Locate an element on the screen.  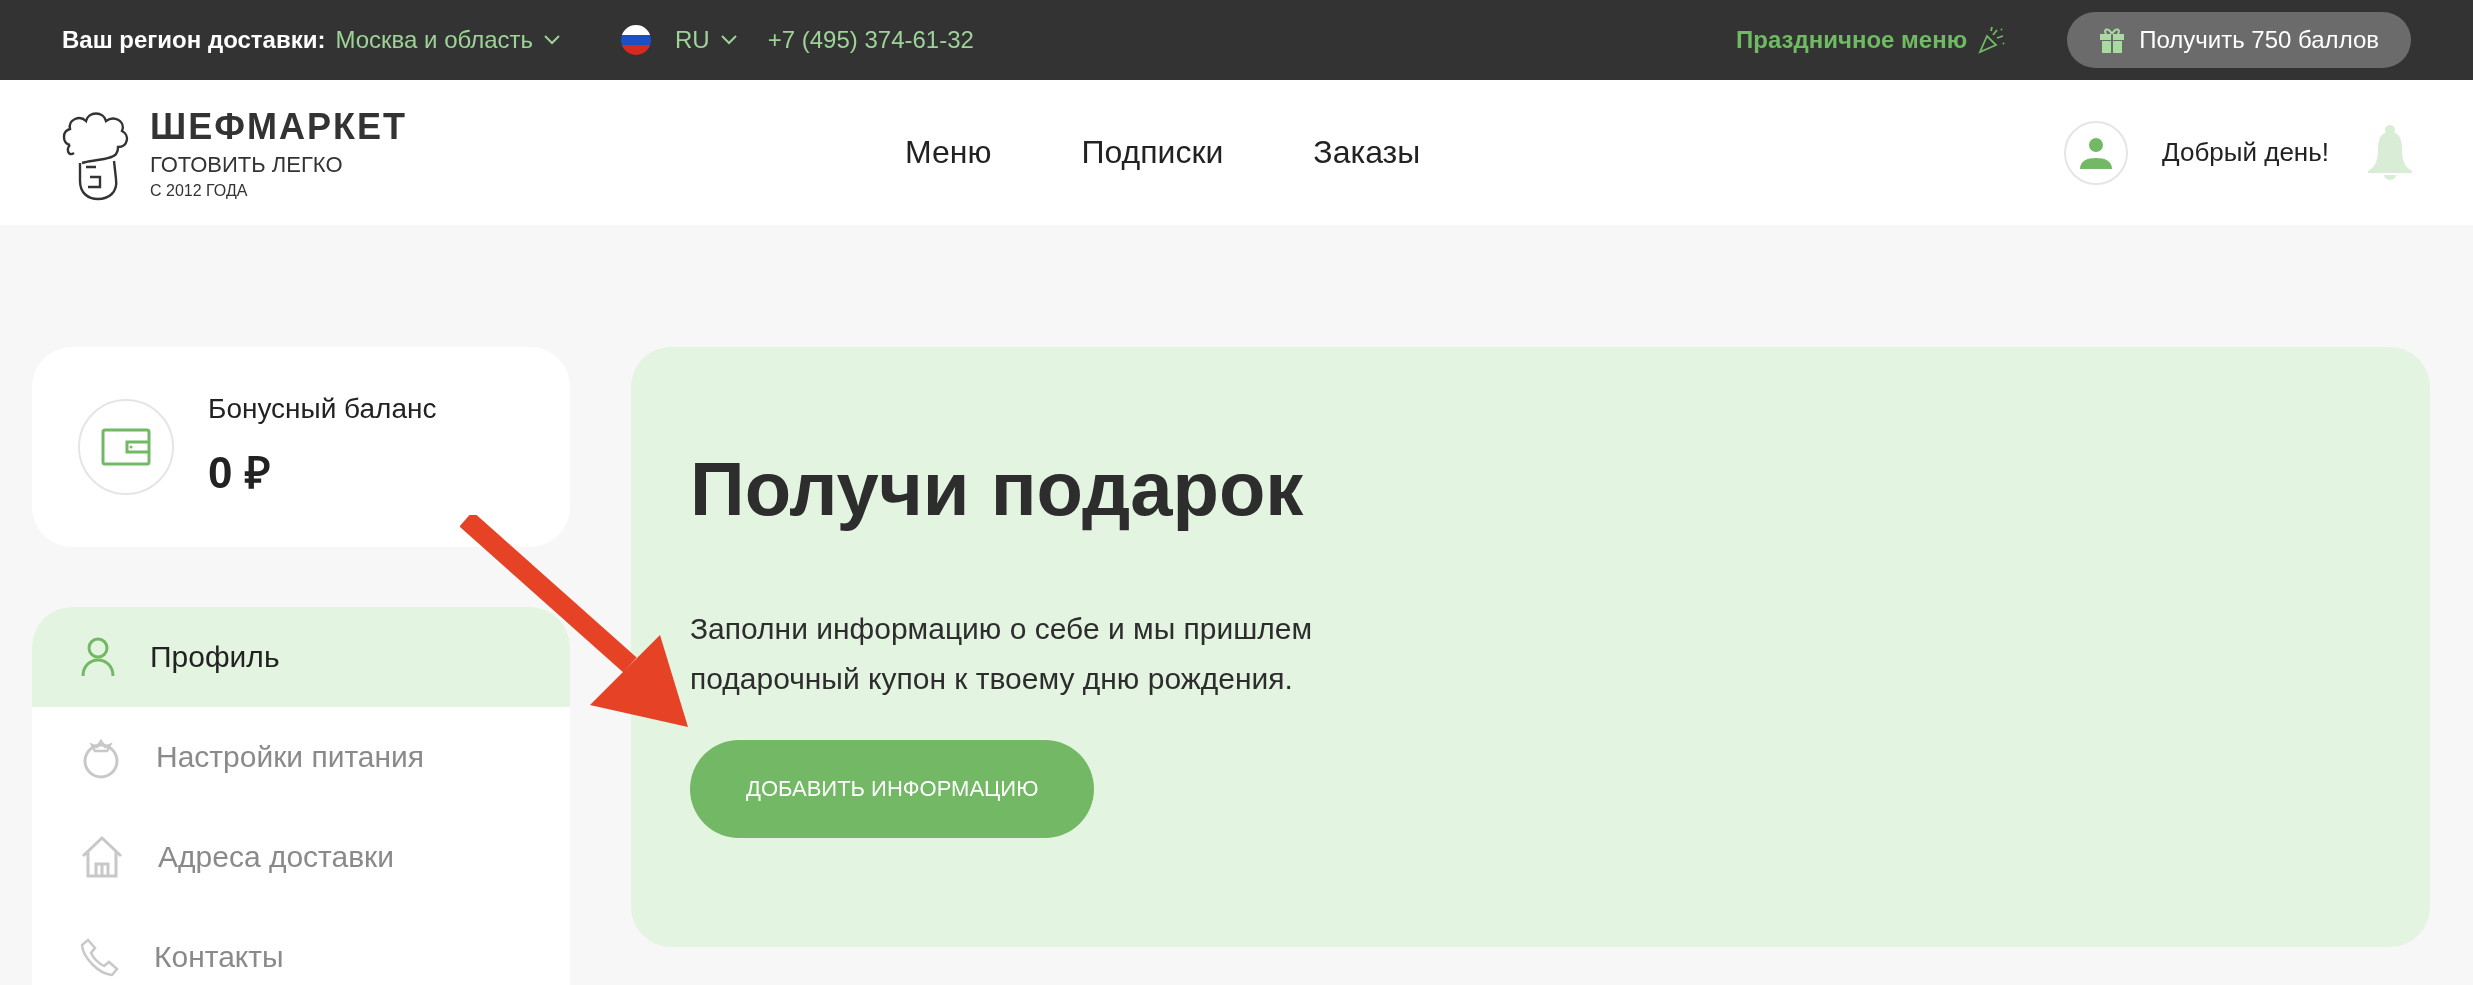
person-icon is located at coordinates (98, 657).